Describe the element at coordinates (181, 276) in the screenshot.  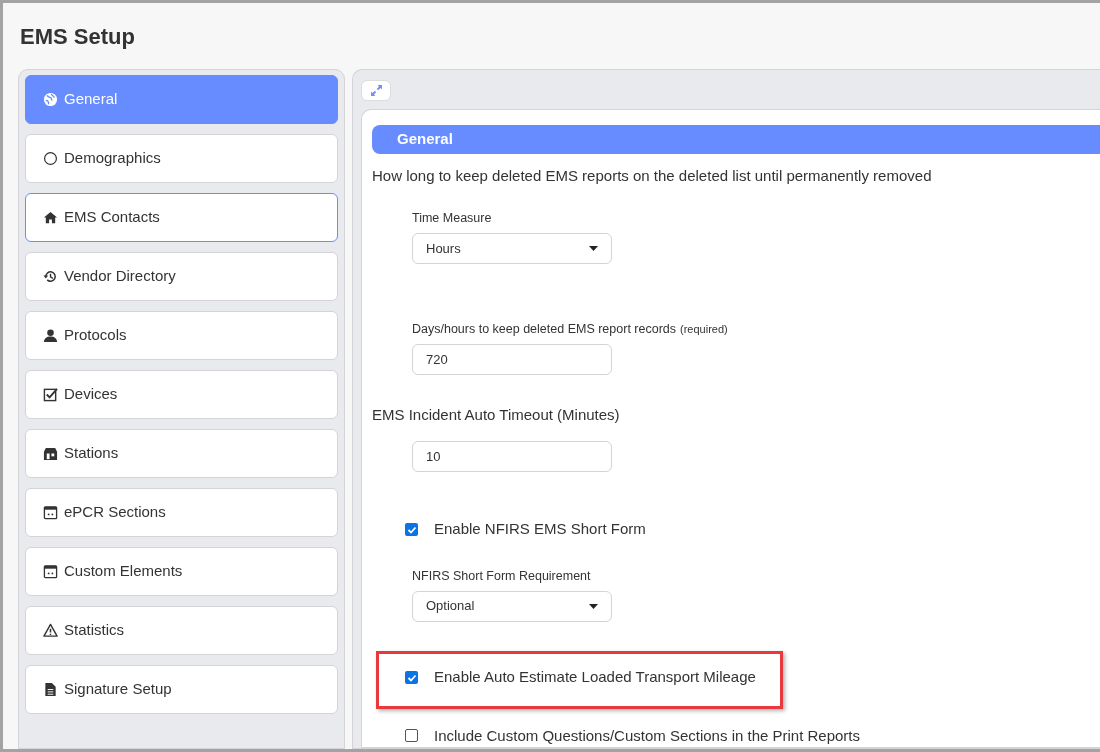
I see `sidebar-item: Vendor Directory` at that location.